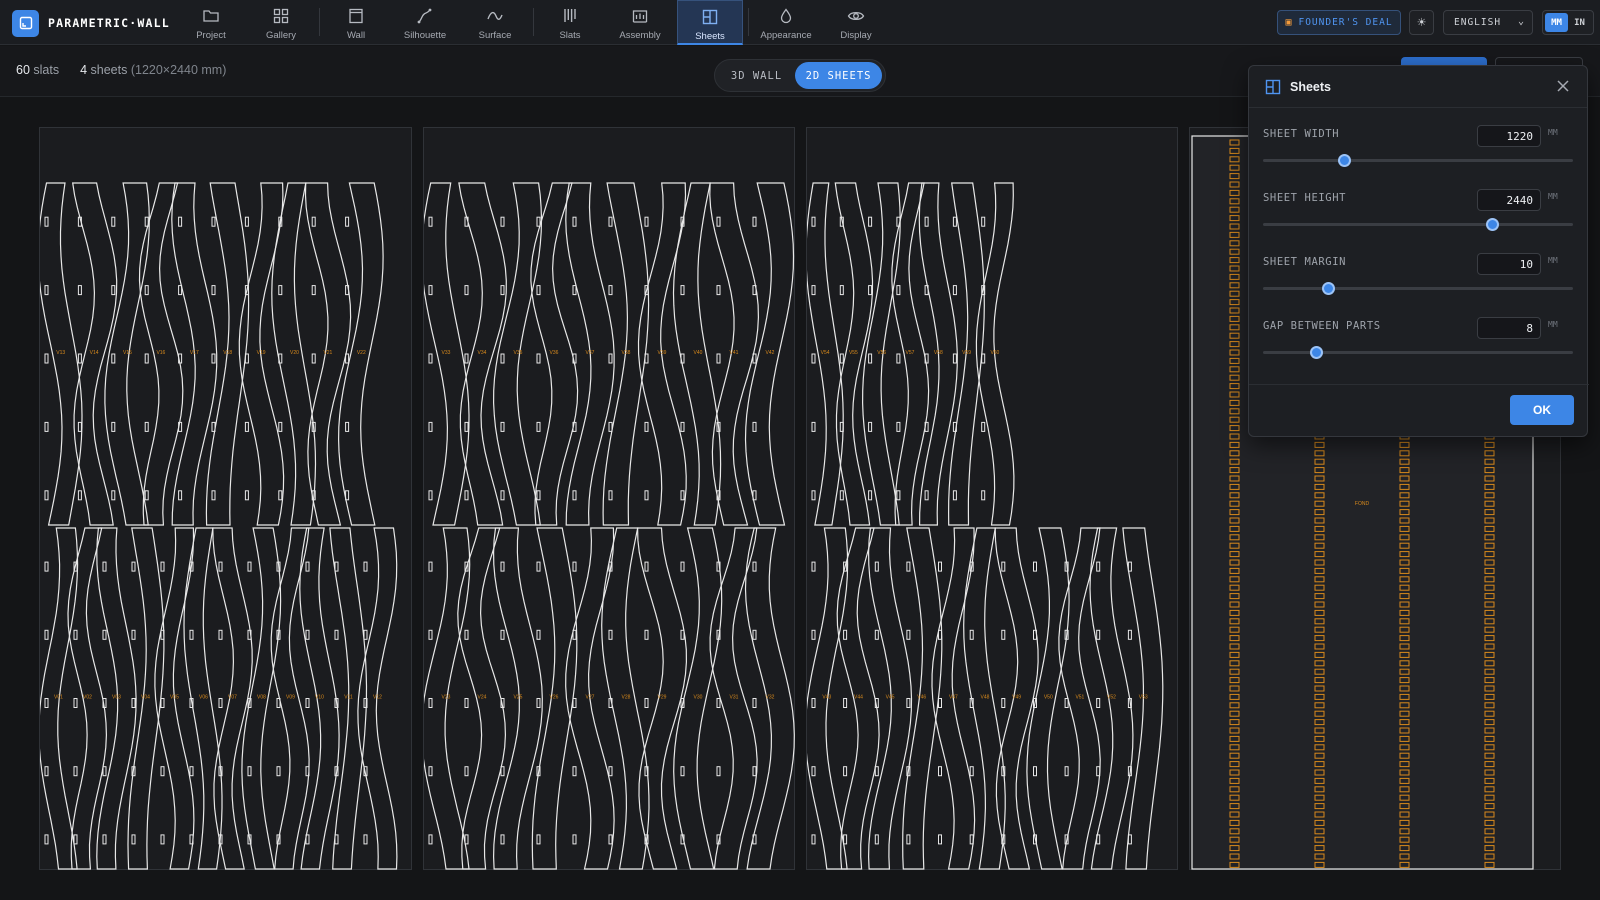  I want to click on view-mode-toggle: 3D WALL 2D SHEETS, so click(800, 75).